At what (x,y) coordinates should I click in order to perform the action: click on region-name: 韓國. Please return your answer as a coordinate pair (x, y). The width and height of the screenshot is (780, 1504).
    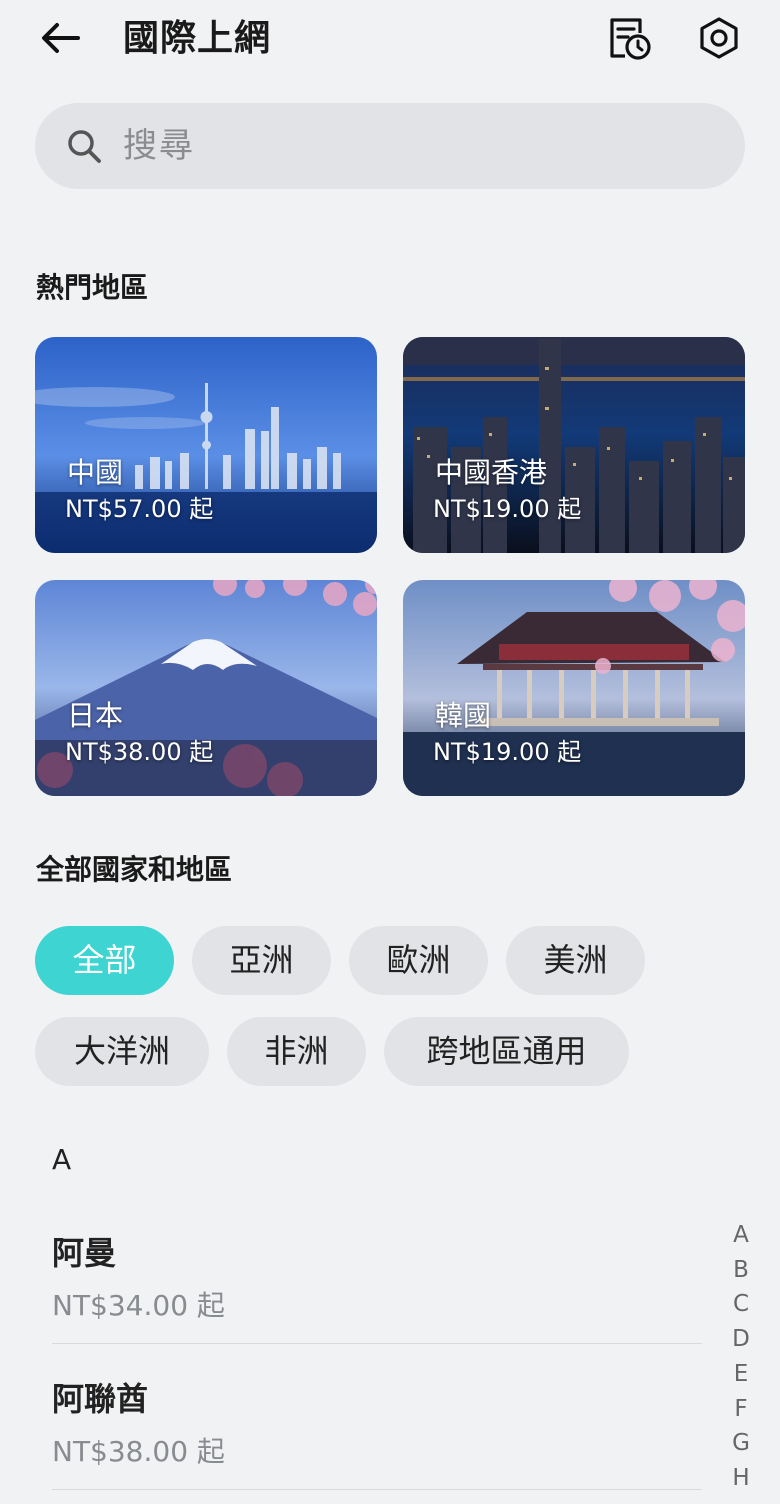
    Looking at the image, I should click on (463, 715).